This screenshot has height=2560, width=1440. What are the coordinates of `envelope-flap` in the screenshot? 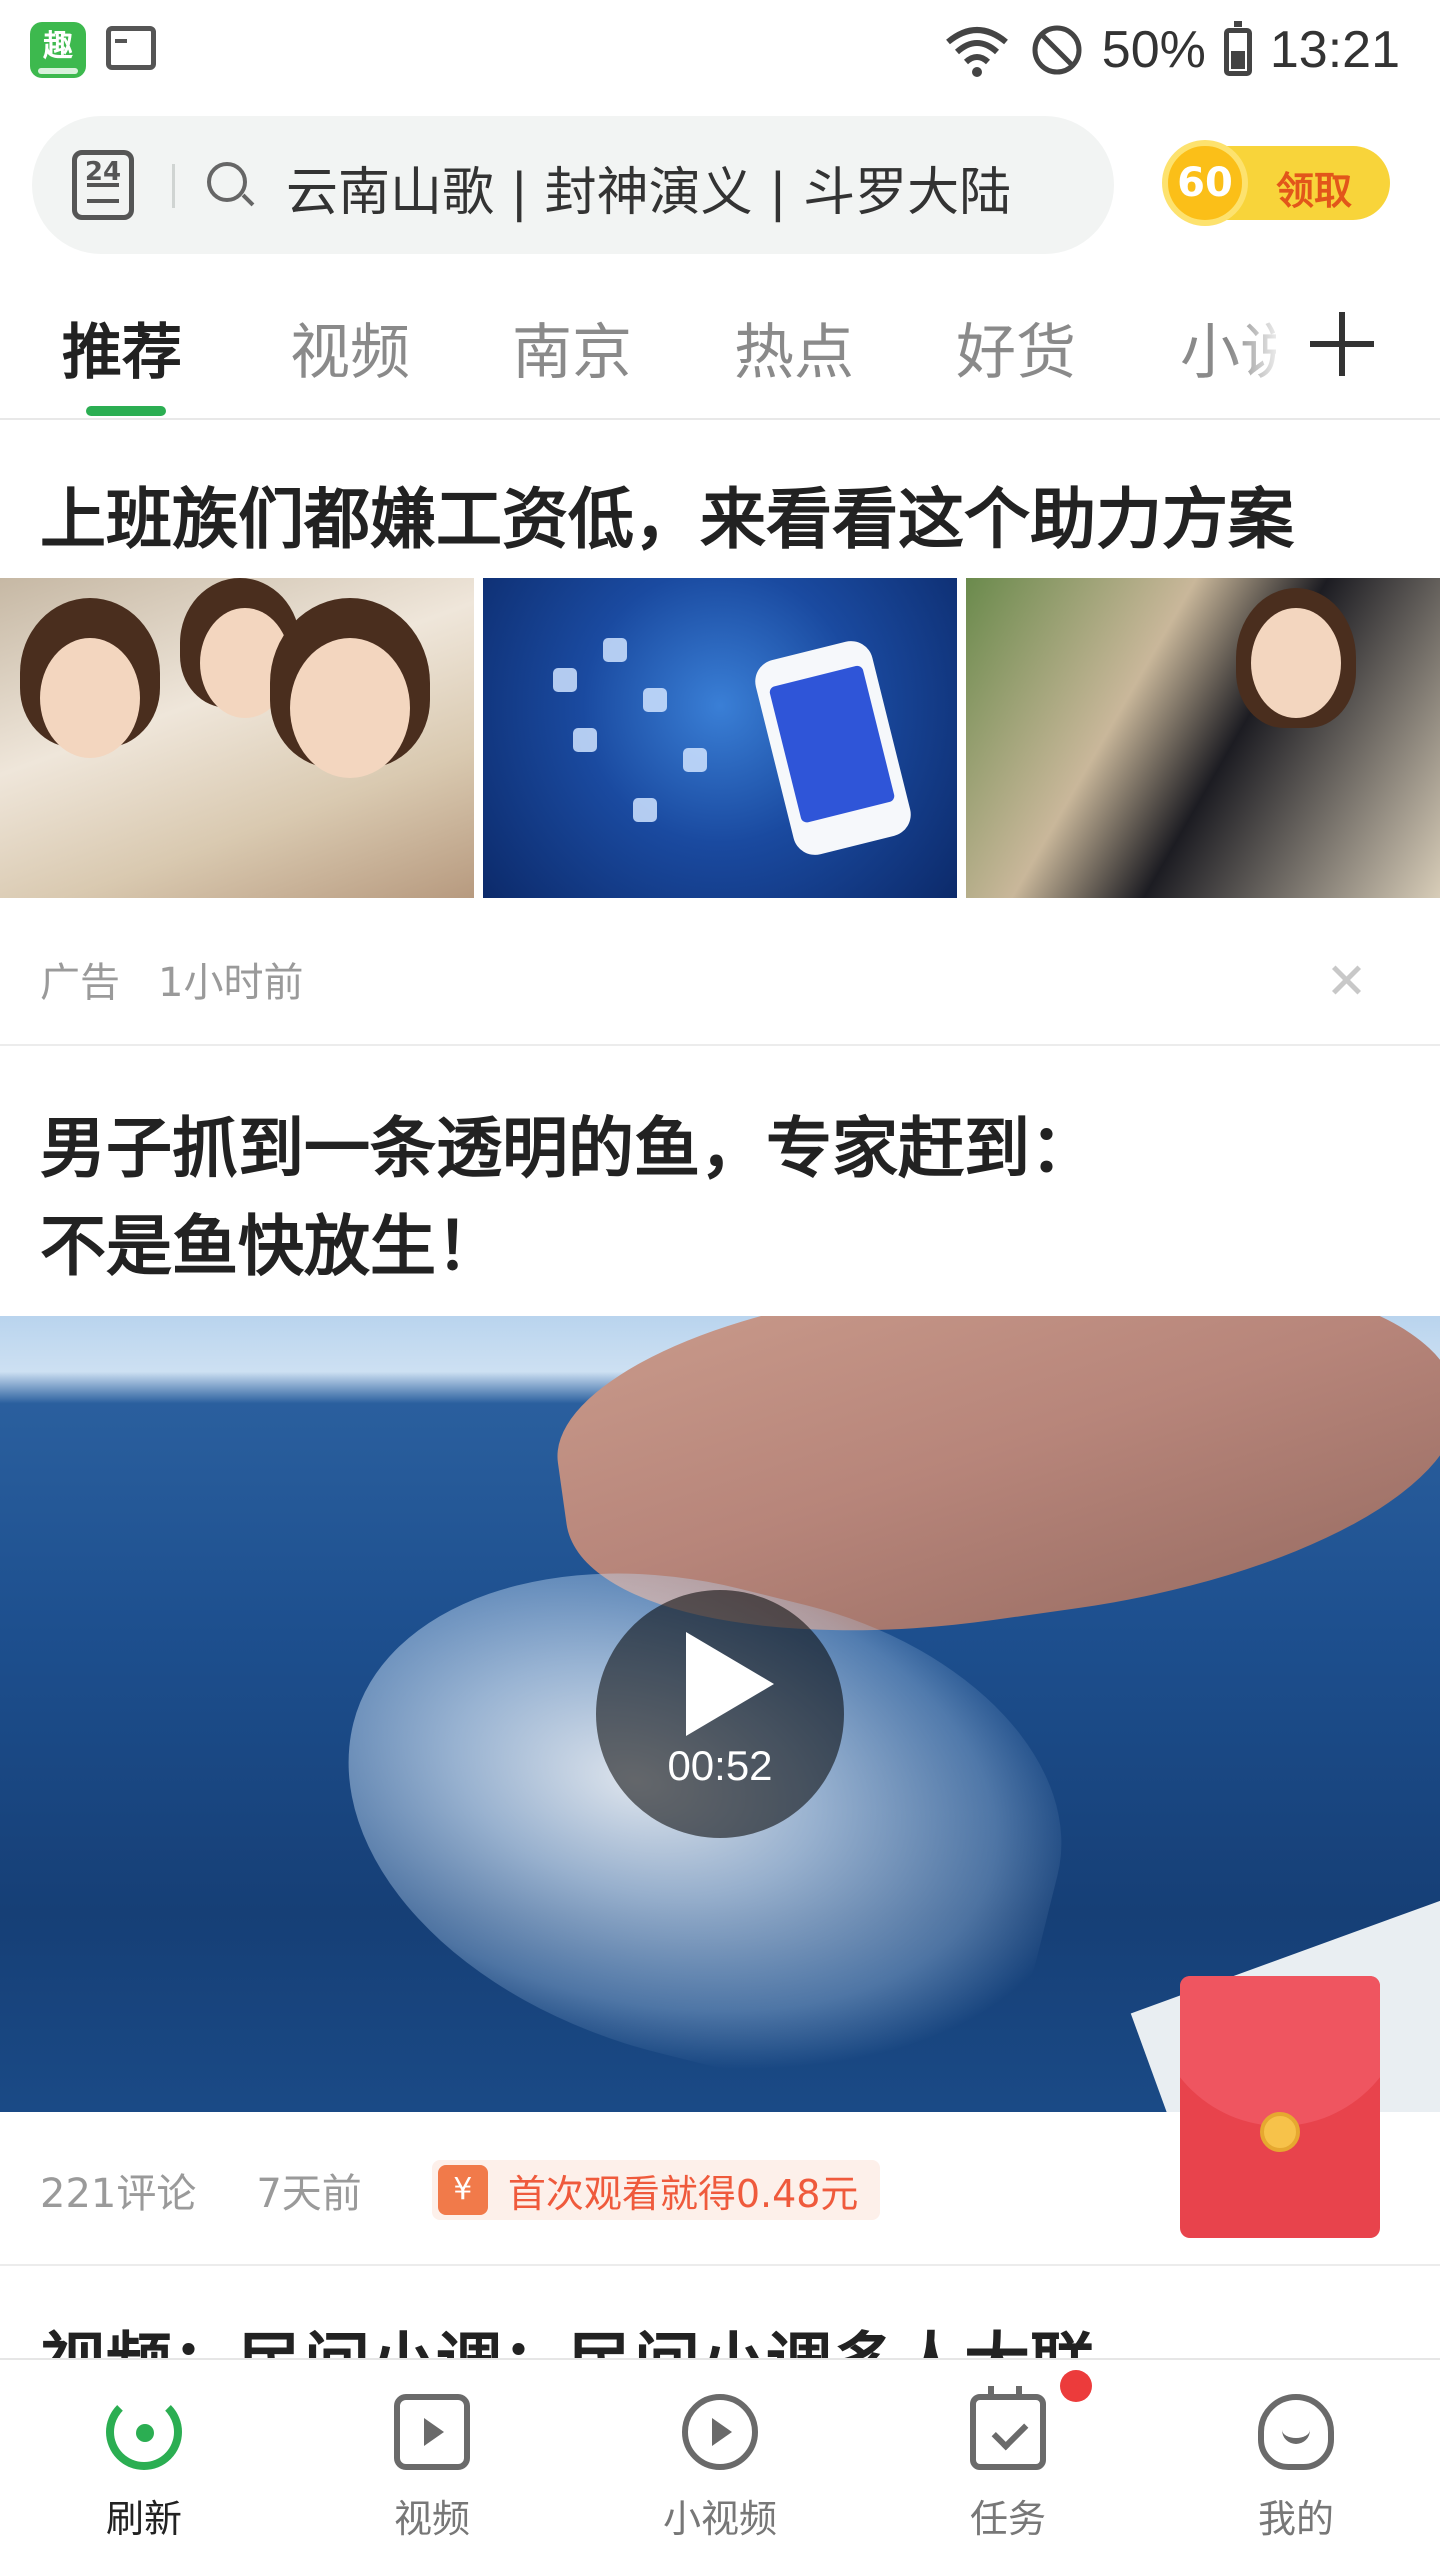 It's located at (1280, 2051).